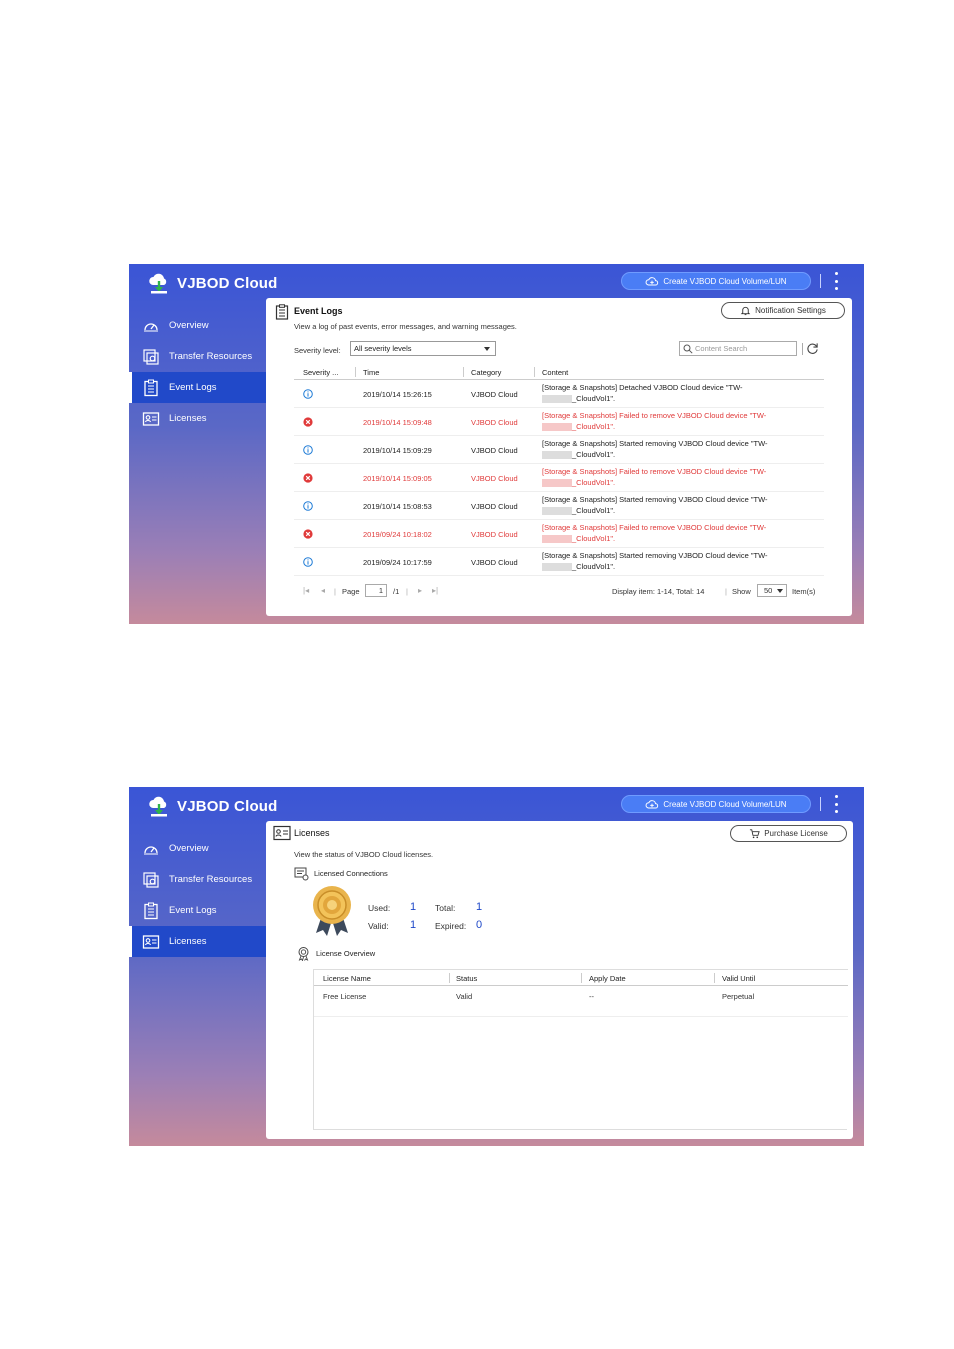 This screenshot has width=954, height=1349. Describe the element at coordinates (466, 978) in the screenshot. I see `column-header-status: Status` at that location.